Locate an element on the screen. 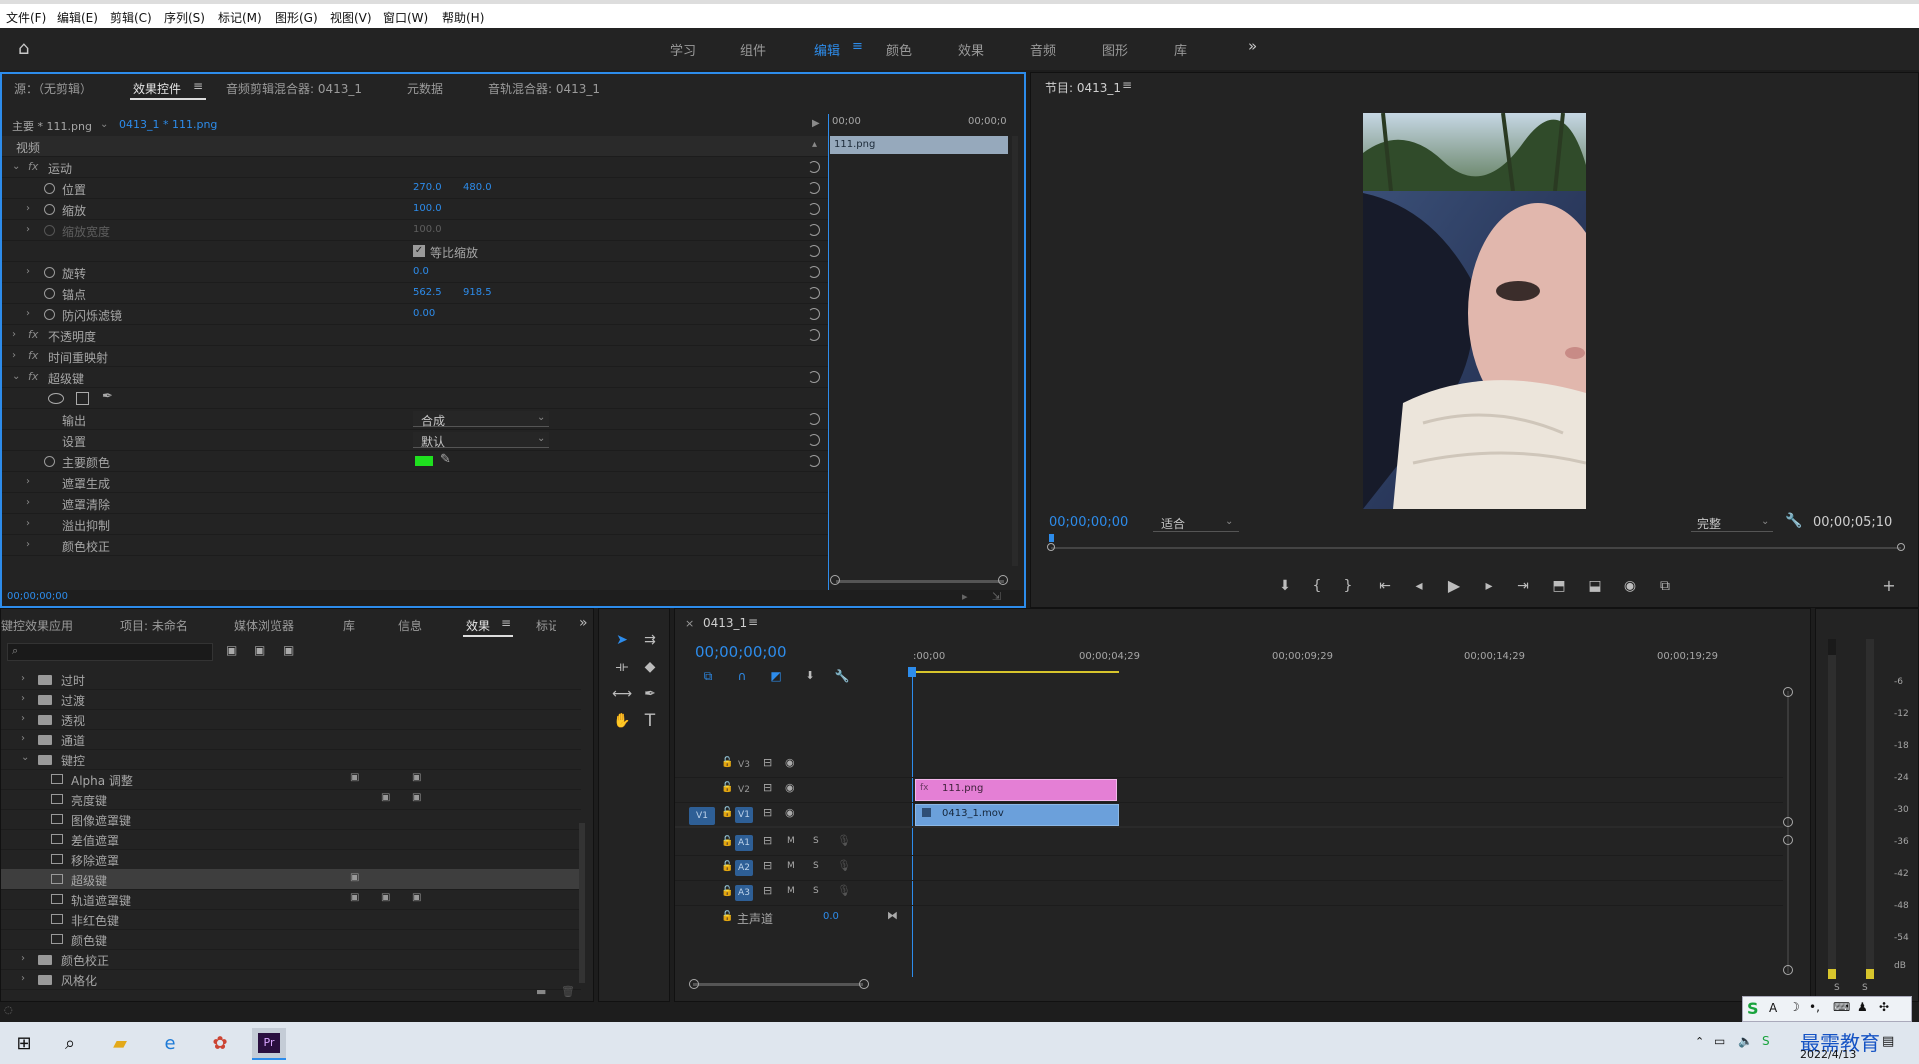  track-select-icon: ⇉ is located at coordinates (650, 640).